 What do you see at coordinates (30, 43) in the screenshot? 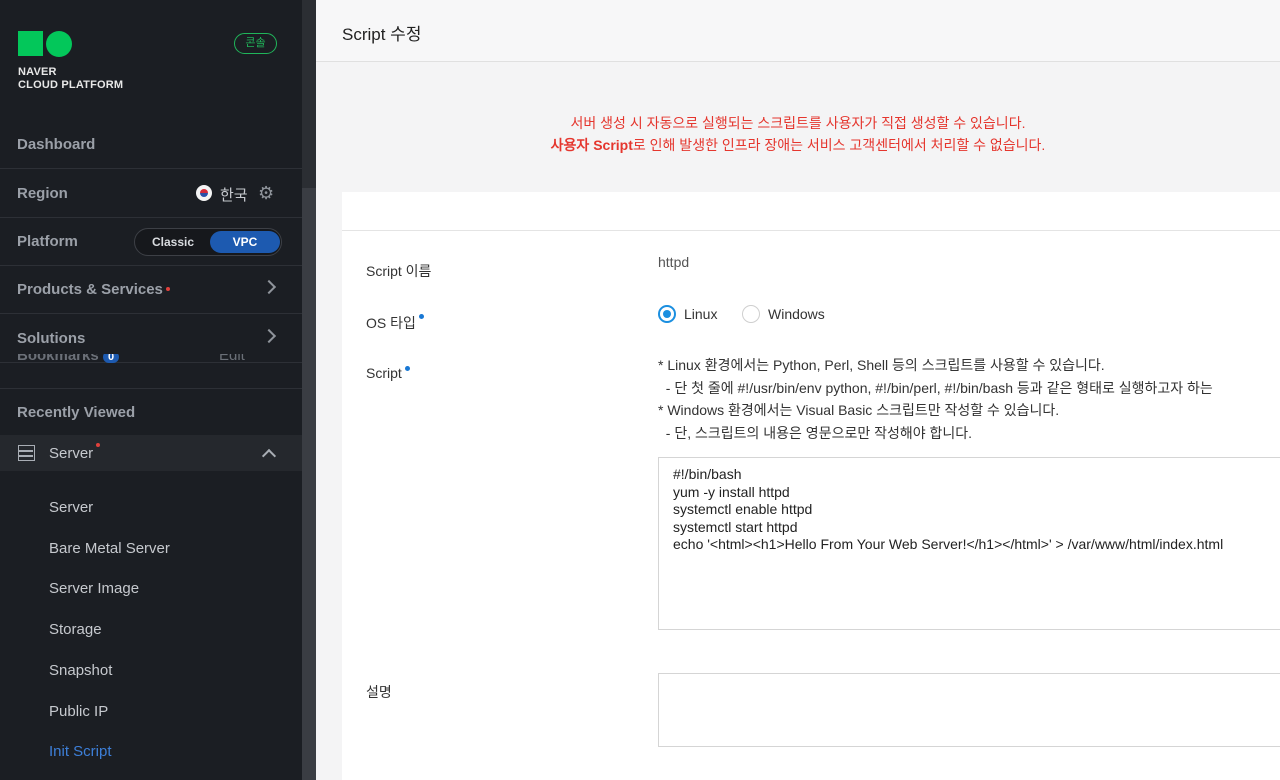
I see `logo-square-icon` at bounding box center [30, 43].